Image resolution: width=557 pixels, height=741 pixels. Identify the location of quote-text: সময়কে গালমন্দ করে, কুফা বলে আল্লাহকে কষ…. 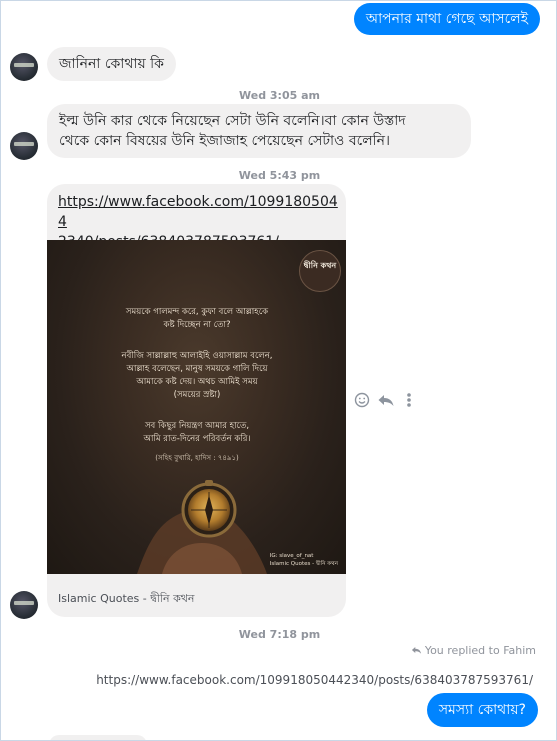
(196, 319).